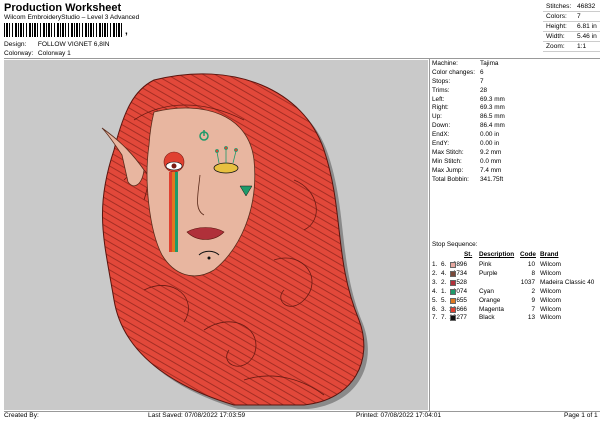 This screenshot has height=424, width=600. I want to click on stat-height: Height: 6.81 in, so click(571, 27).